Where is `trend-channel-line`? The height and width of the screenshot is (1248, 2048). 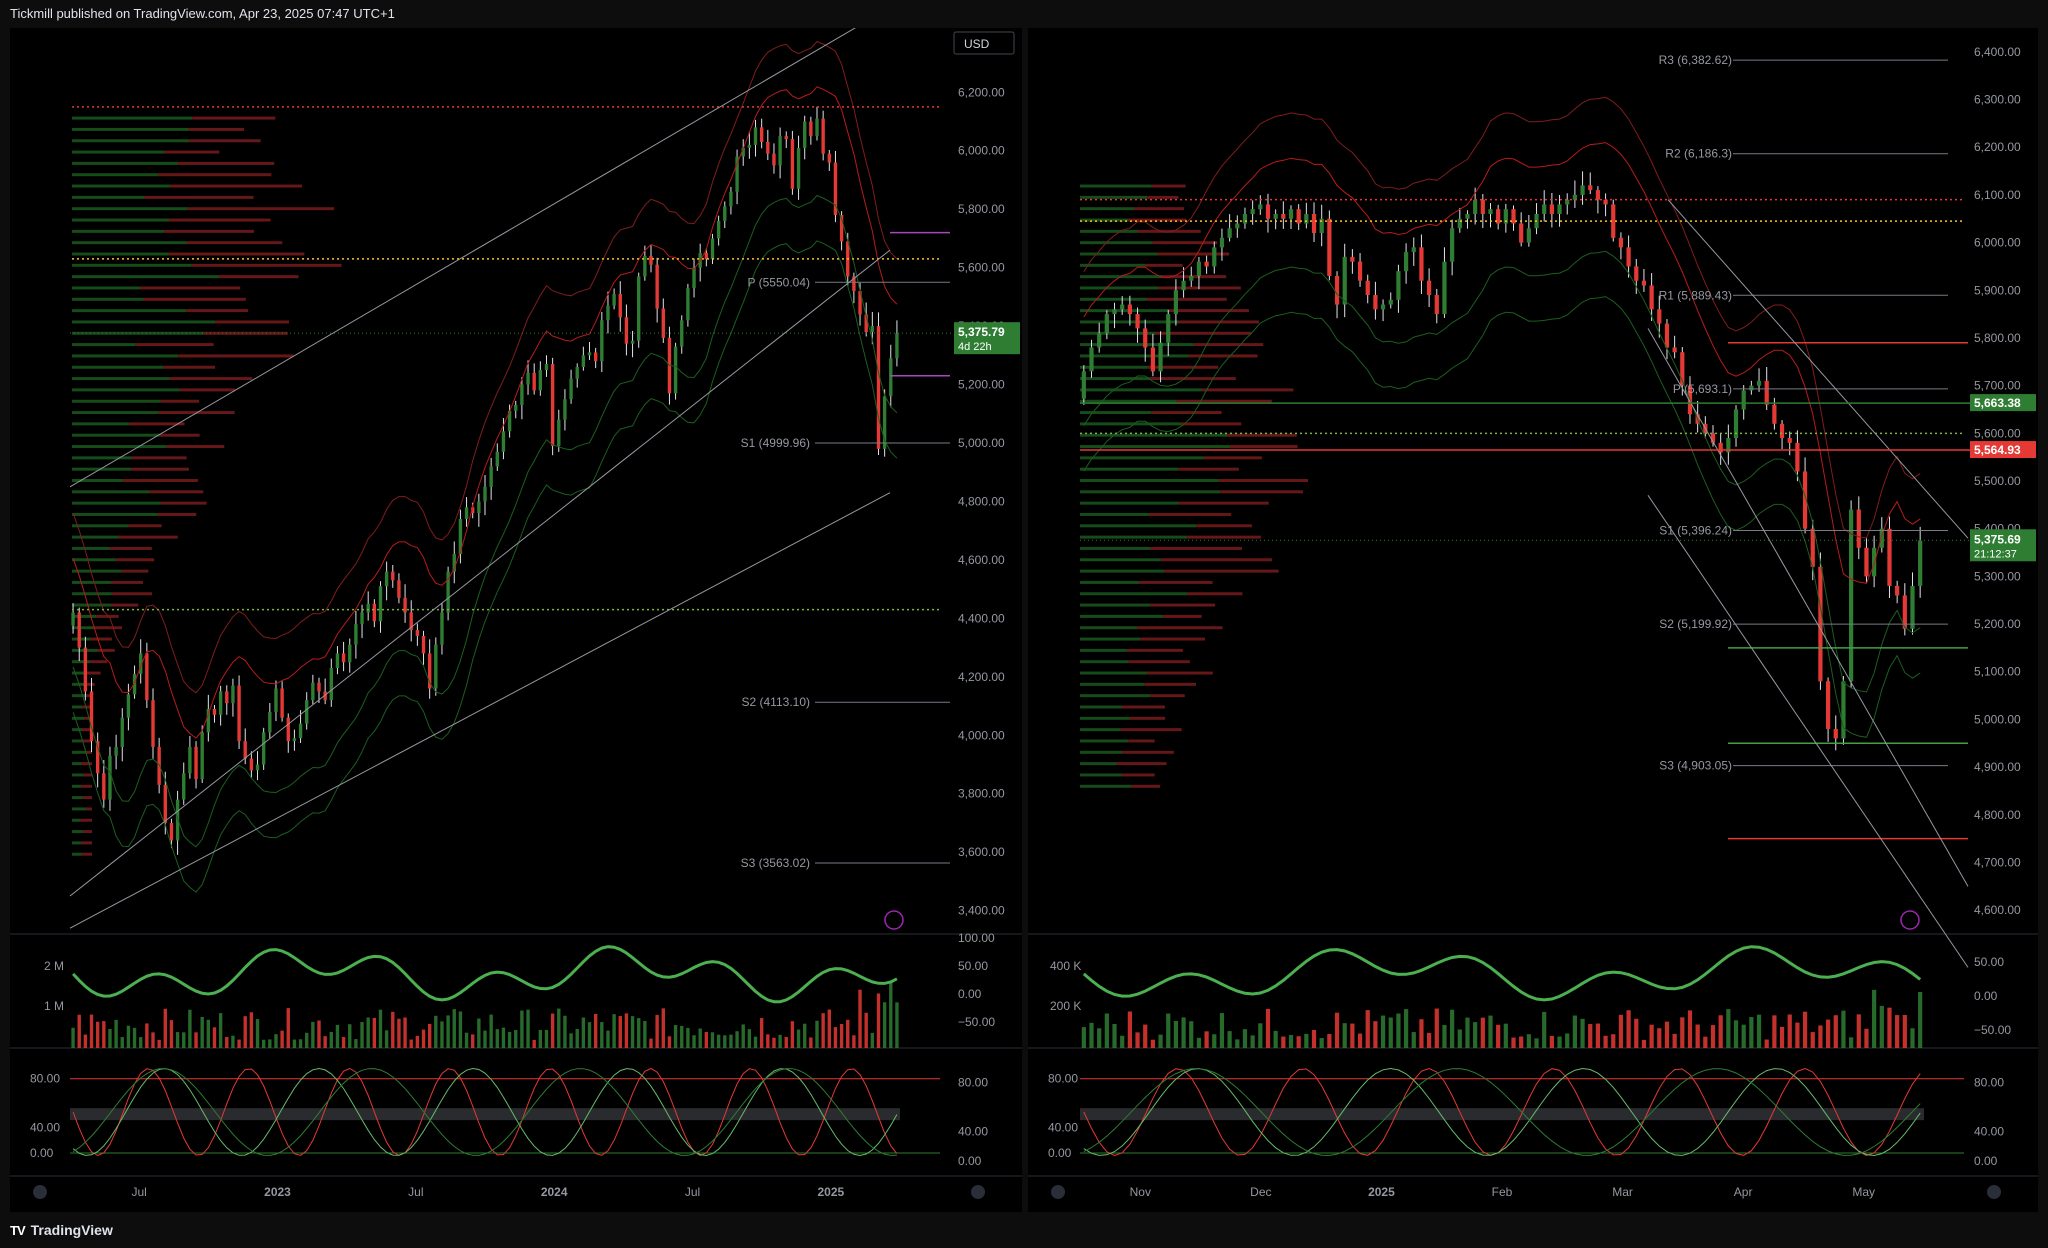 trend-channel-line is located at coordinates (1818, 369).